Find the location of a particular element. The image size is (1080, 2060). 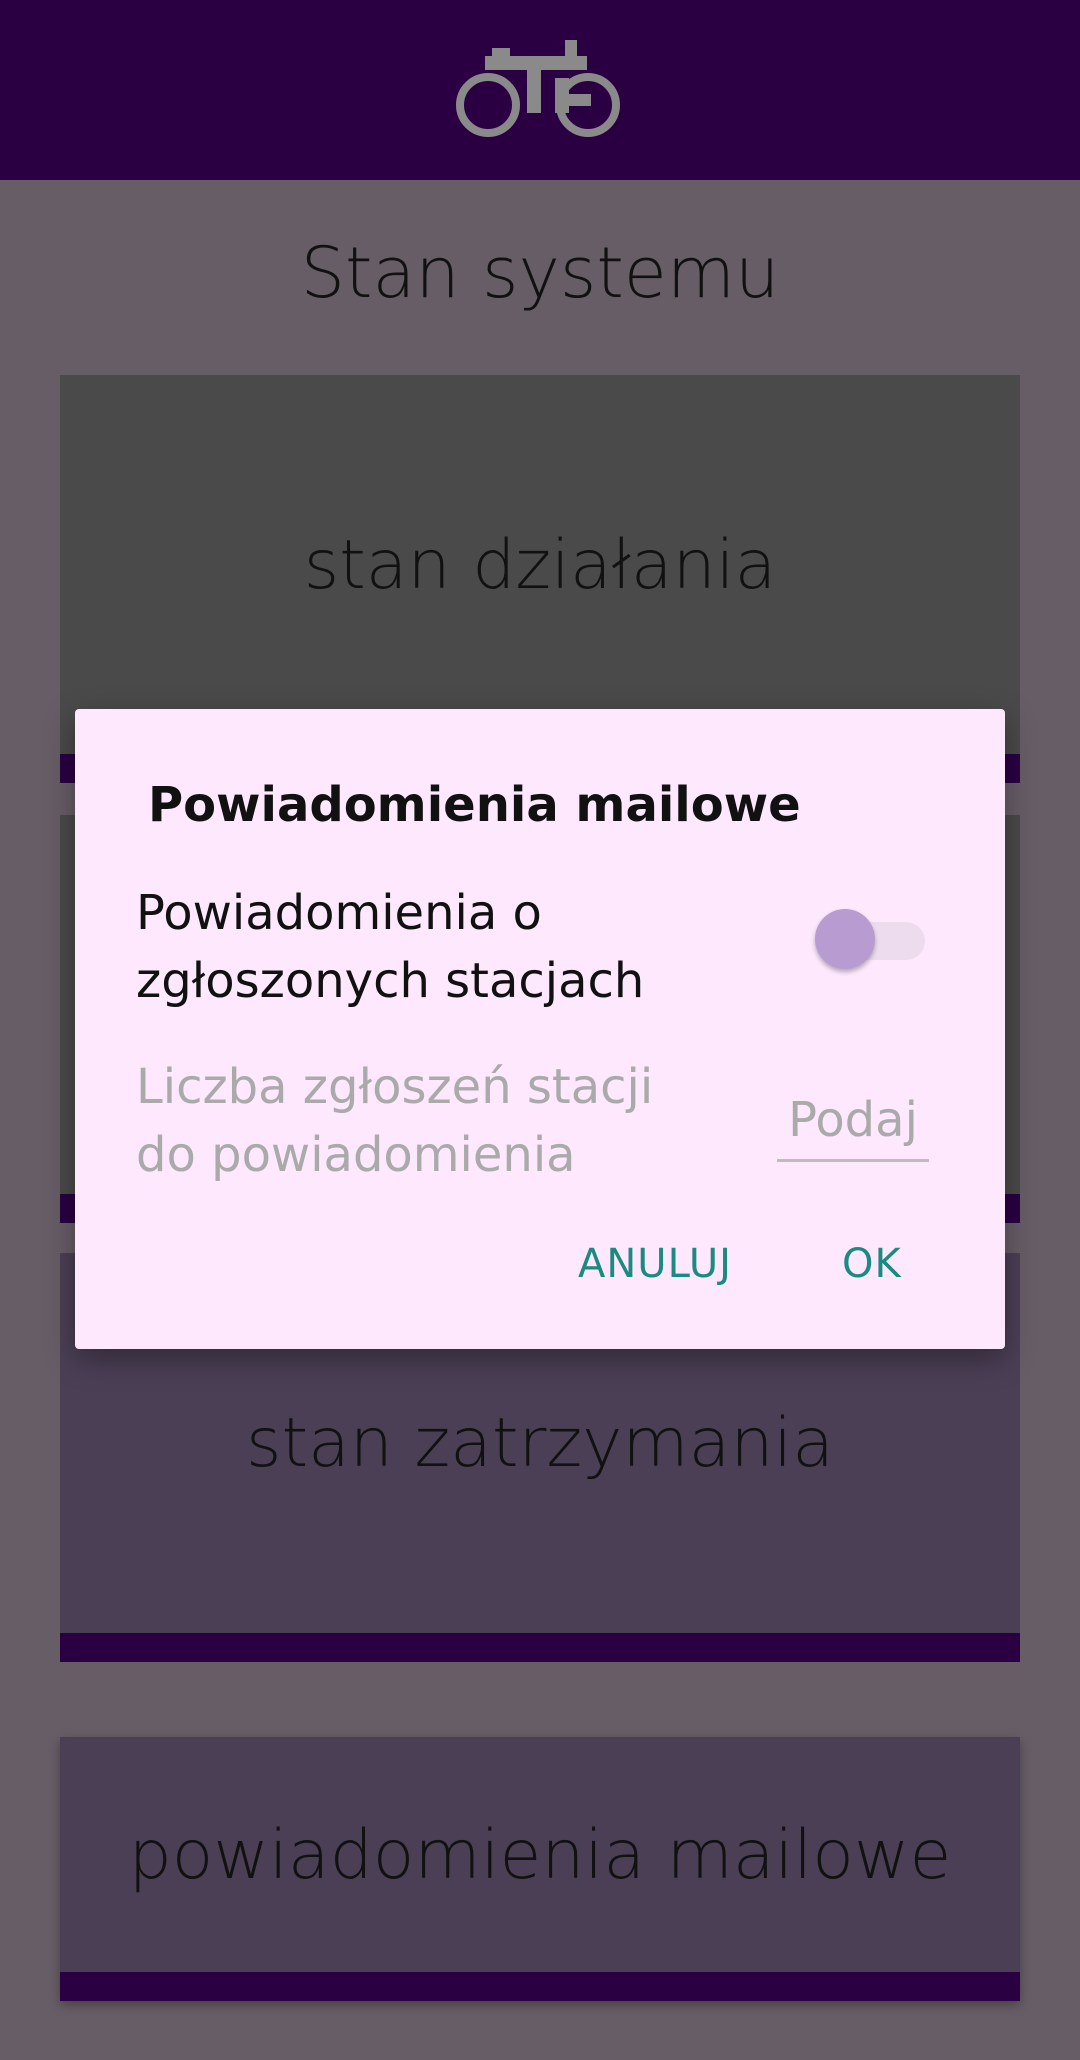

app-header is located at coordinates (540, 90).